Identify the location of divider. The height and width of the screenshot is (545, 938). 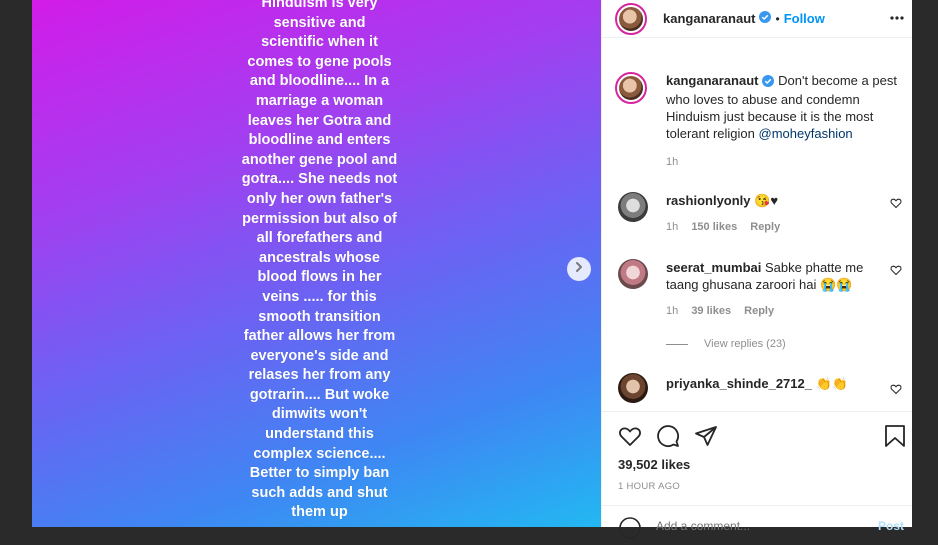
(677, 344).